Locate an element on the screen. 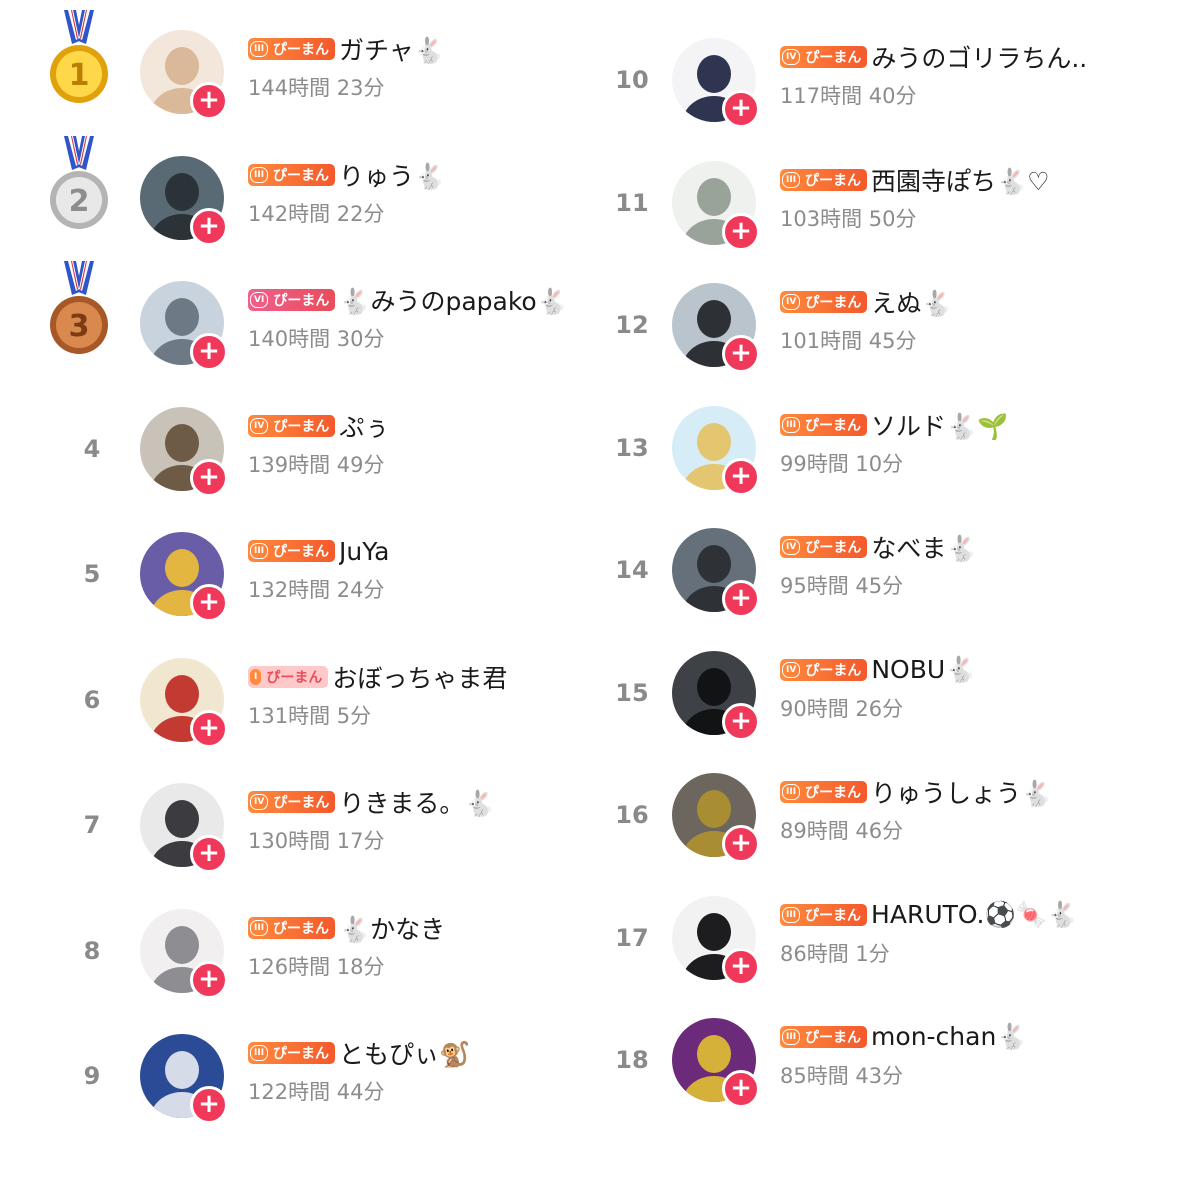 Image resolution: width=1200 pixels, height=1200 pixels. ranking-row: 5 + III ぴーまん JuYa 132時間 24分 is located at coordinates (300, 580).